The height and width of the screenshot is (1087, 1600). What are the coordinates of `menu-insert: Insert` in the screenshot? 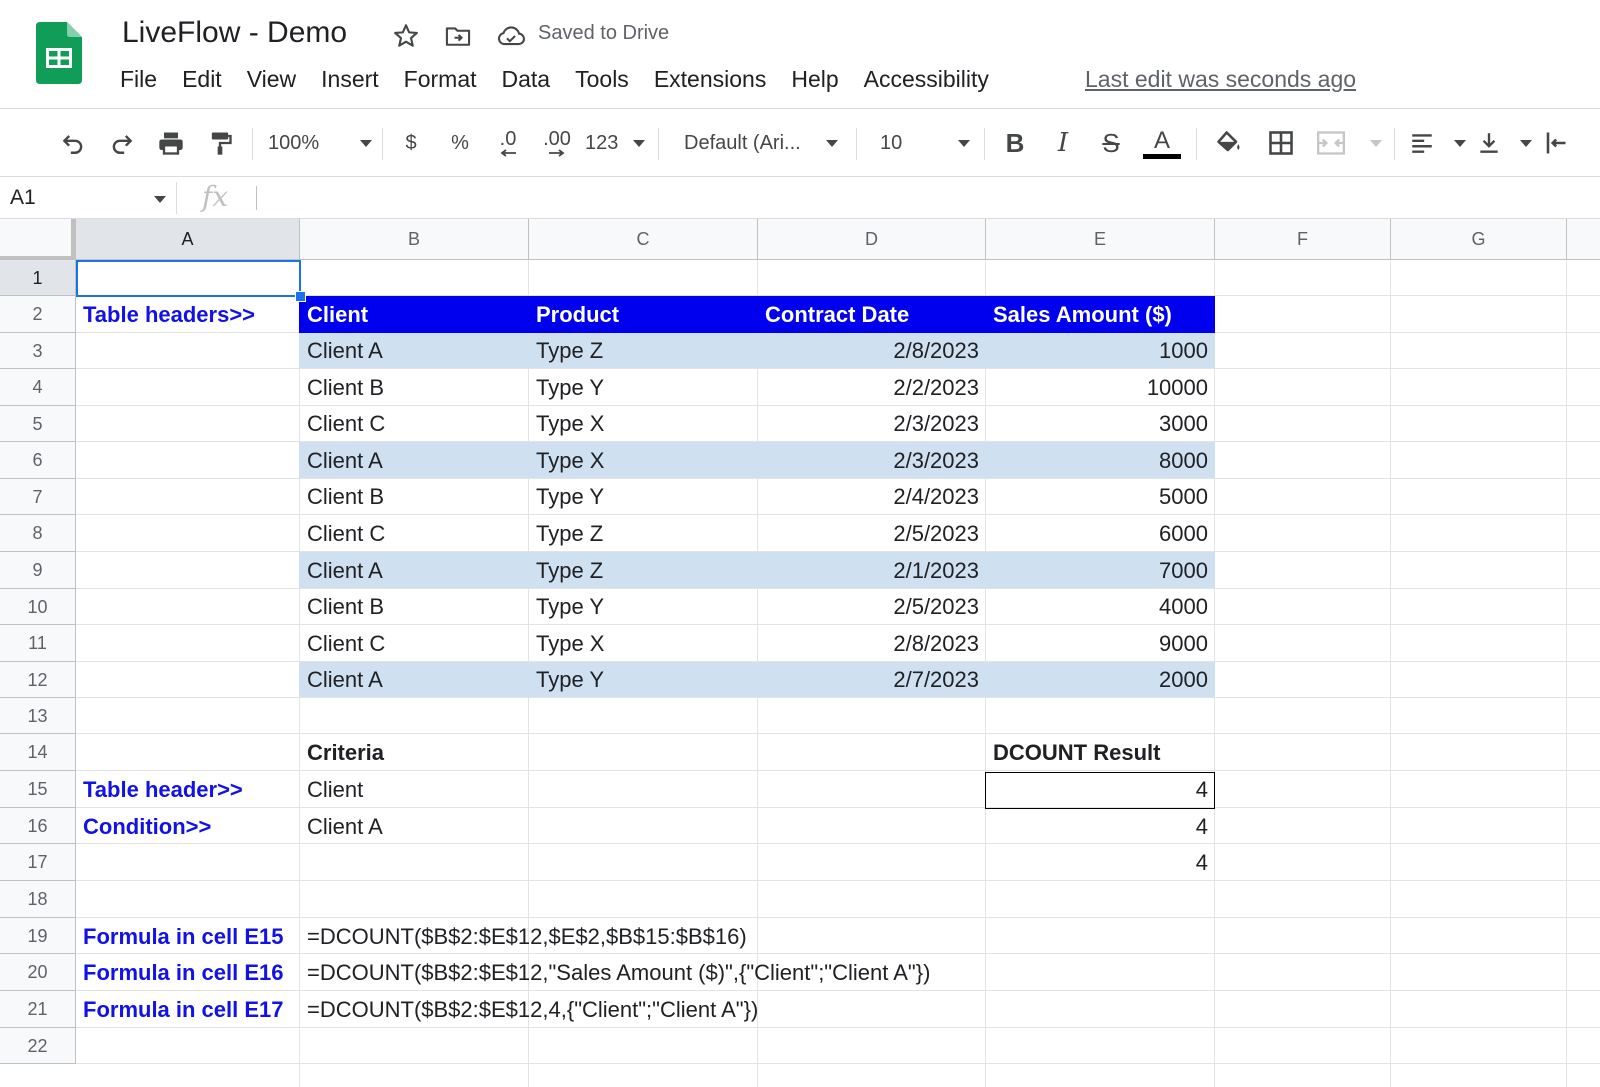 It's located at (350, 82).